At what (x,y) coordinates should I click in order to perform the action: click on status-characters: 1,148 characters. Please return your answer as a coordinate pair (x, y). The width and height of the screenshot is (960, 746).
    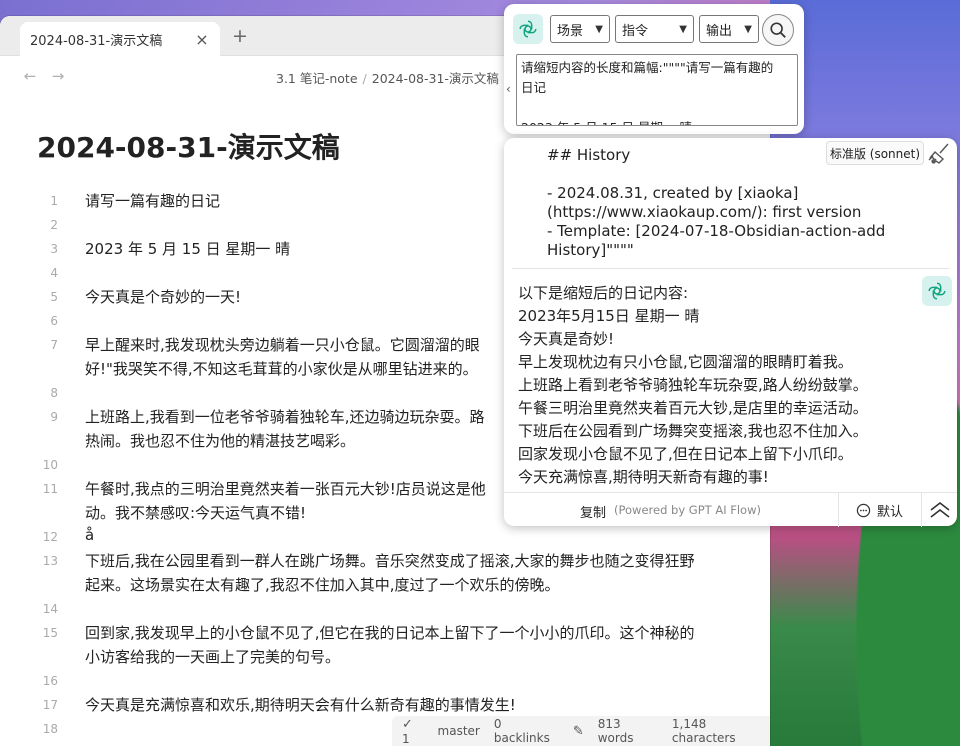
    Looking at the image, I should click on (703, 731).